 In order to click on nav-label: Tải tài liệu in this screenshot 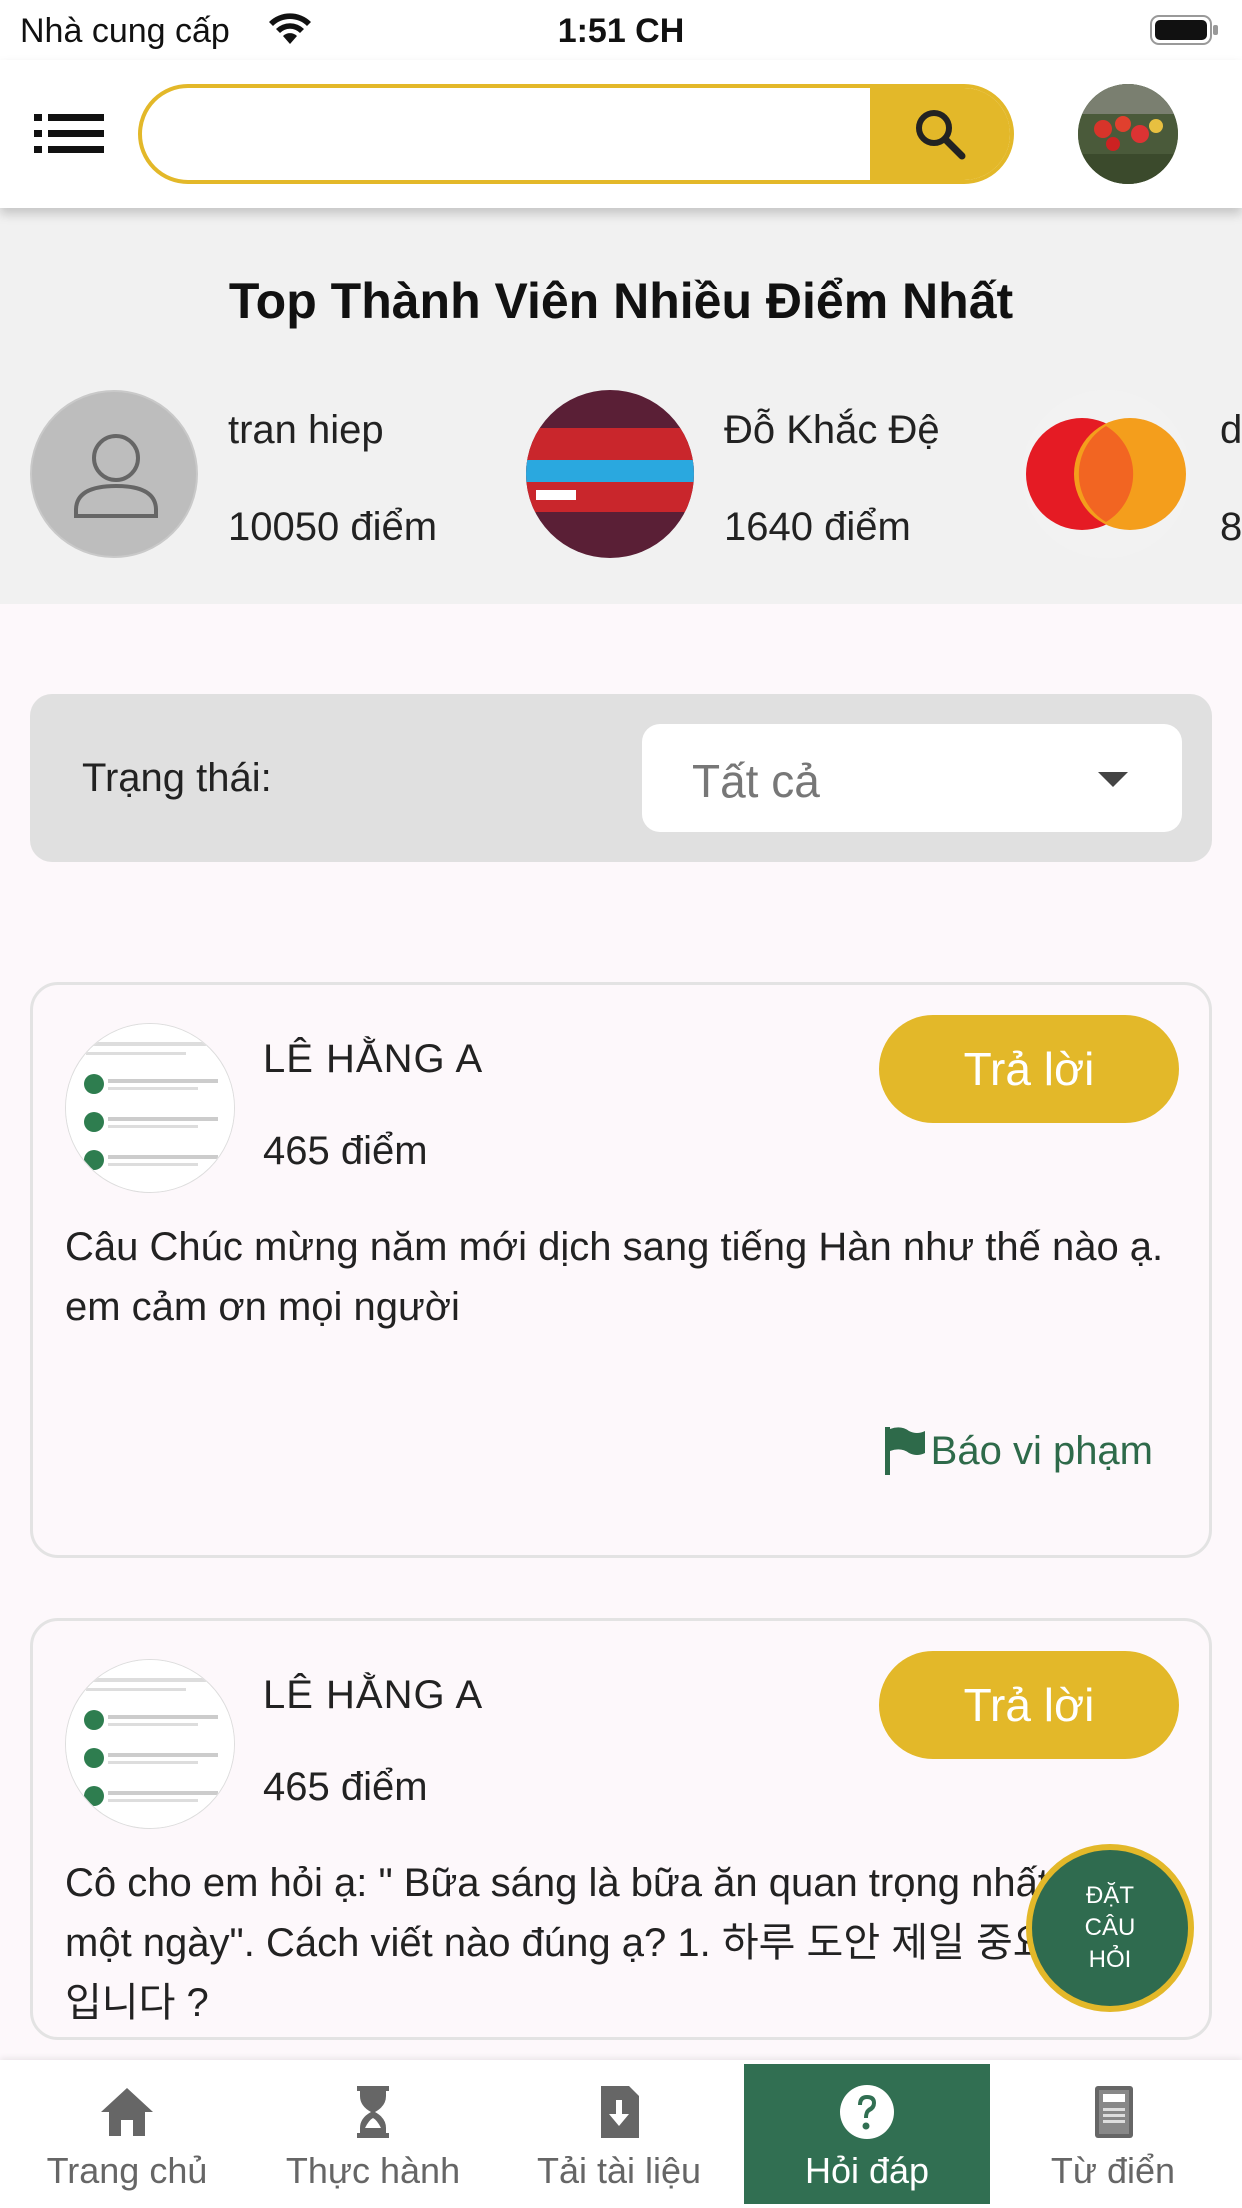, I will do `click(619, 2170)`.